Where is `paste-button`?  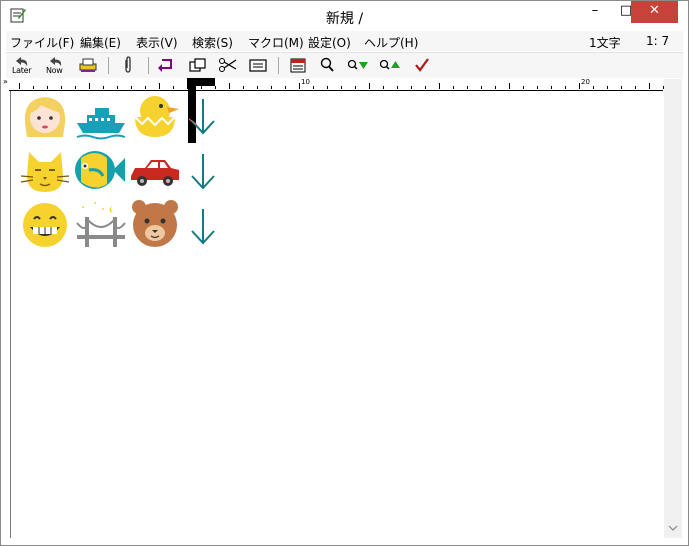 paste-button is located at coordinates (258, 65).